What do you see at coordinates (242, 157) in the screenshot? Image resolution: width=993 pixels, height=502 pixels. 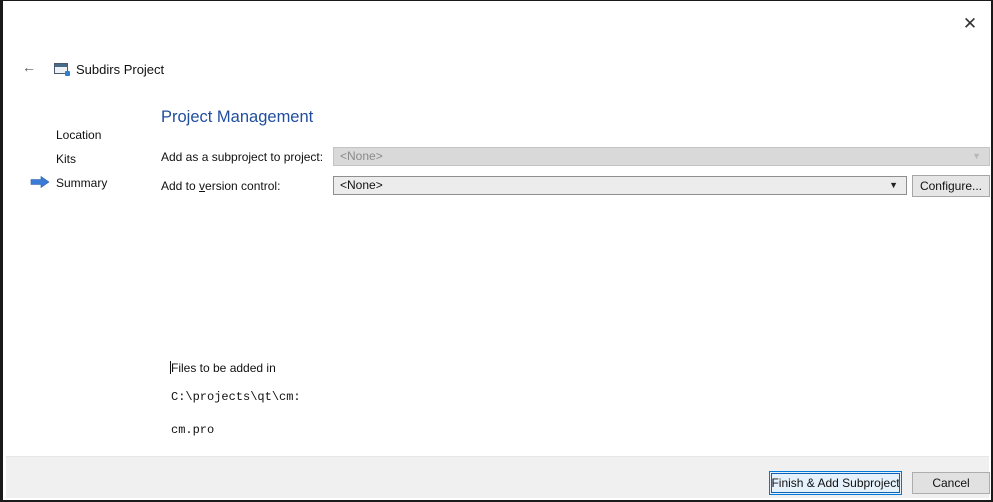 I see `subproject-label: Add as a subproject to project:` at bounding box center [242, 157].